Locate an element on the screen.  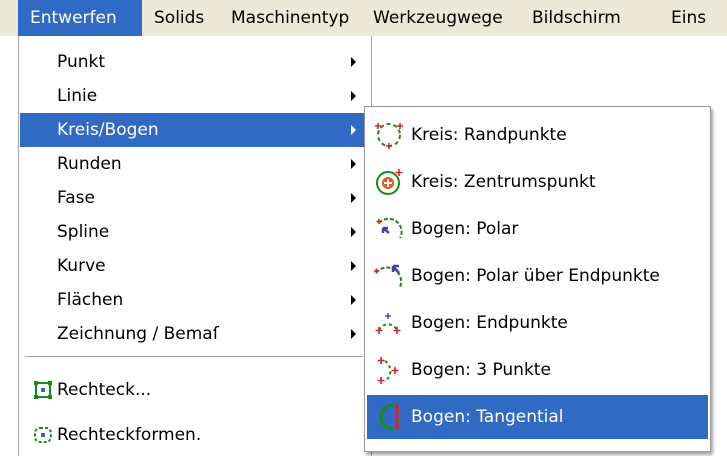
menu-item-rechteckformen: Rechteckformen. is located at coordinates (195, 435).